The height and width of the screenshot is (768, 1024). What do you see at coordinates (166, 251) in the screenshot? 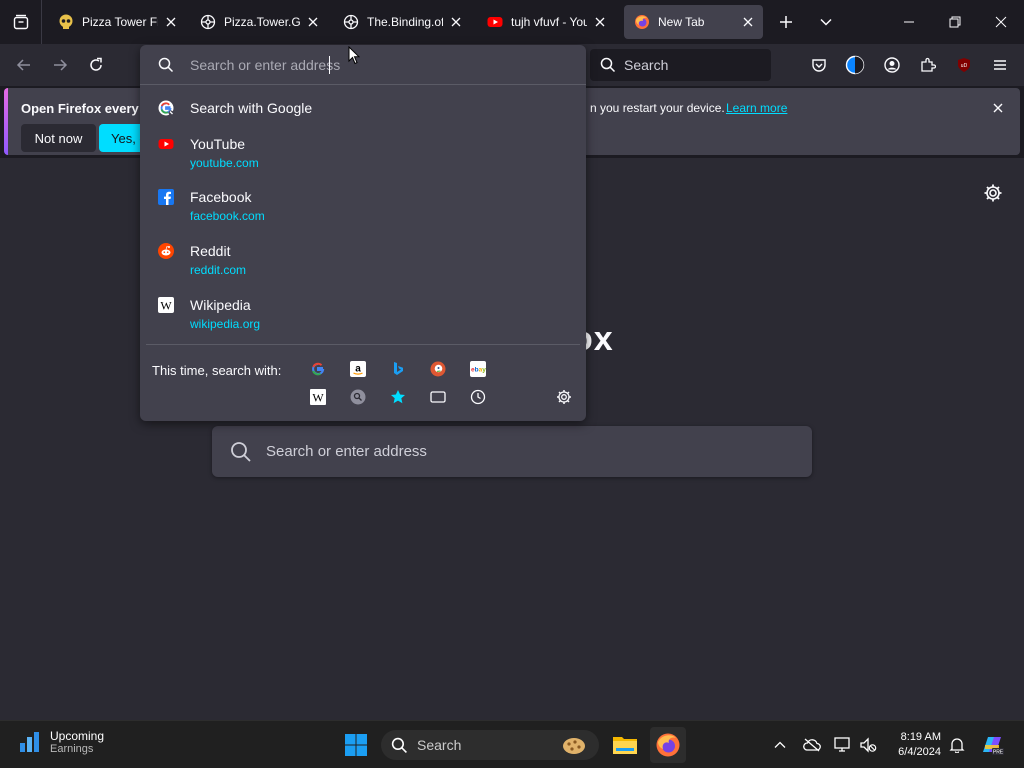
I see `reddit-icon` at bounding box center [166, 251].